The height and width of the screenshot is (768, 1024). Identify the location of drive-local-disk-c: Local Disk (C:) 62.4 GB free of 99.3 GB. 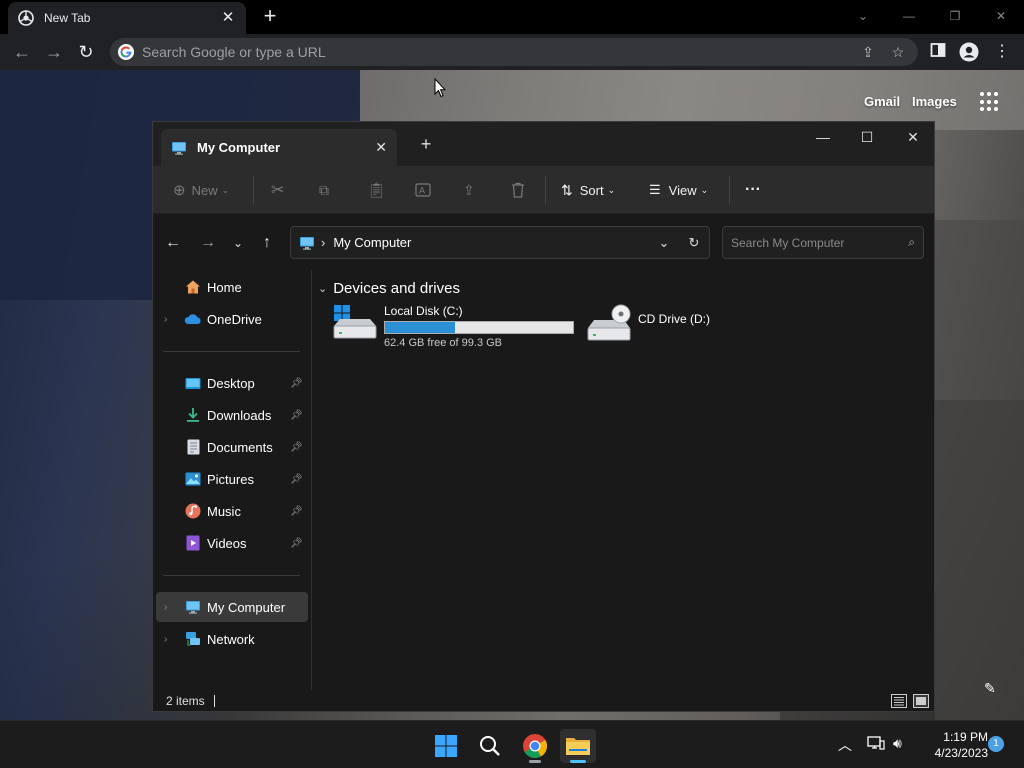
(453, 326).